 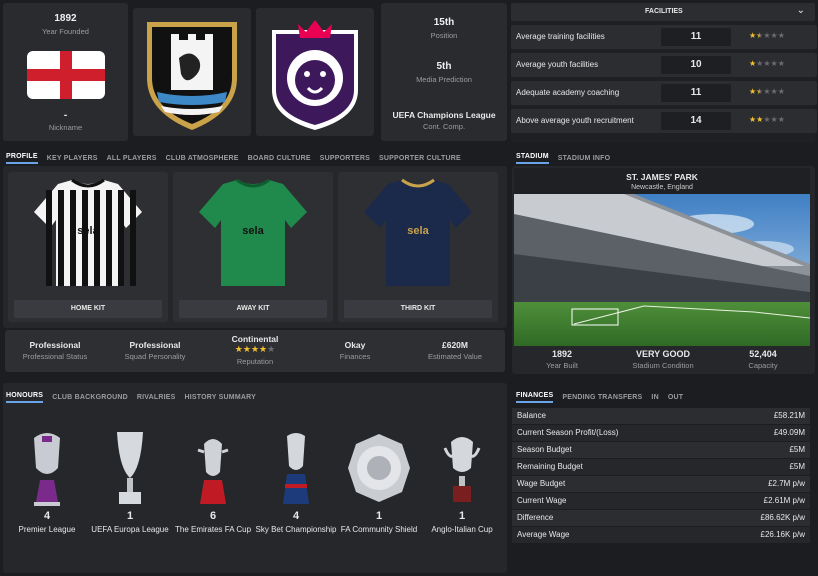 What do you see at coordinates (542, 500) in the screenshot?
I see `finance-label: Current Wage` at bounding box center [542, 500].